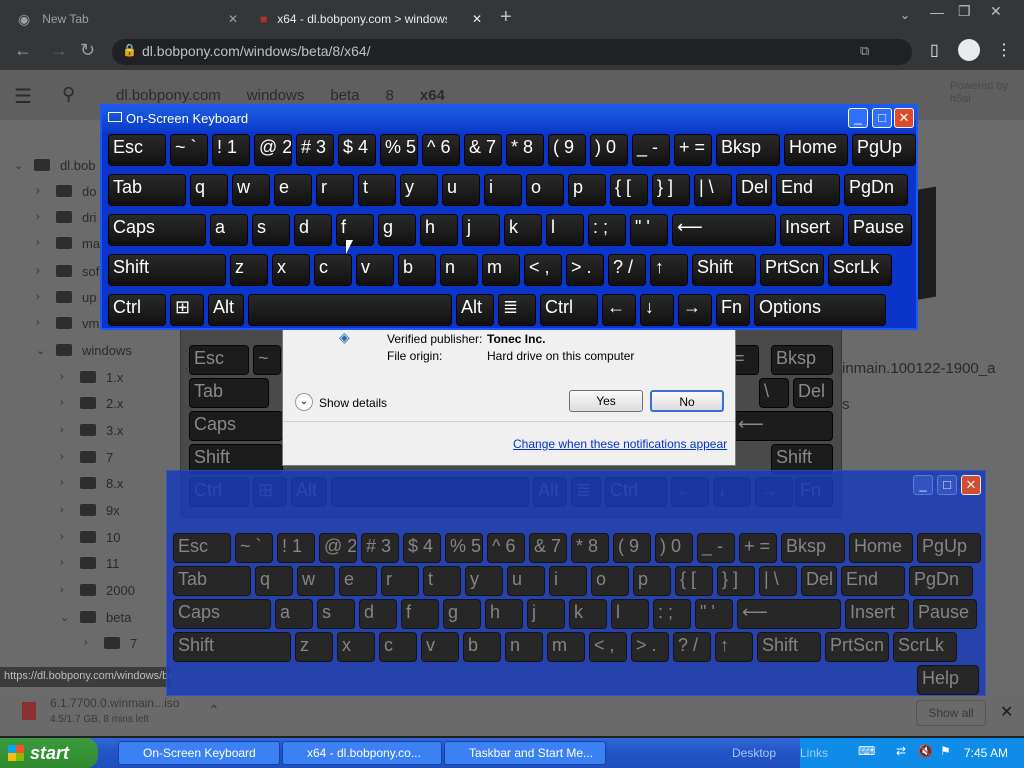  What do you see at coordinates (355, 230) in the screenshot?
I see `osk-key: f` at bounding box center [355, 230].